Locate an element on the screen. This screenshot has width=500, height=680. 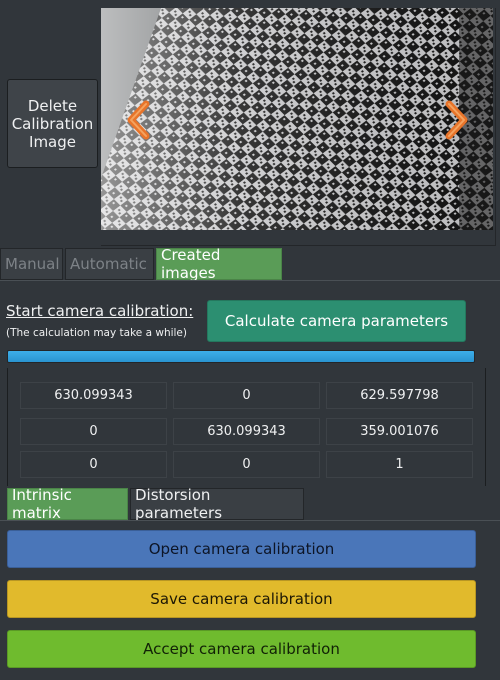
delete-calibration-image-button: Delete Calibration Image is located at coordinates (52, 123).